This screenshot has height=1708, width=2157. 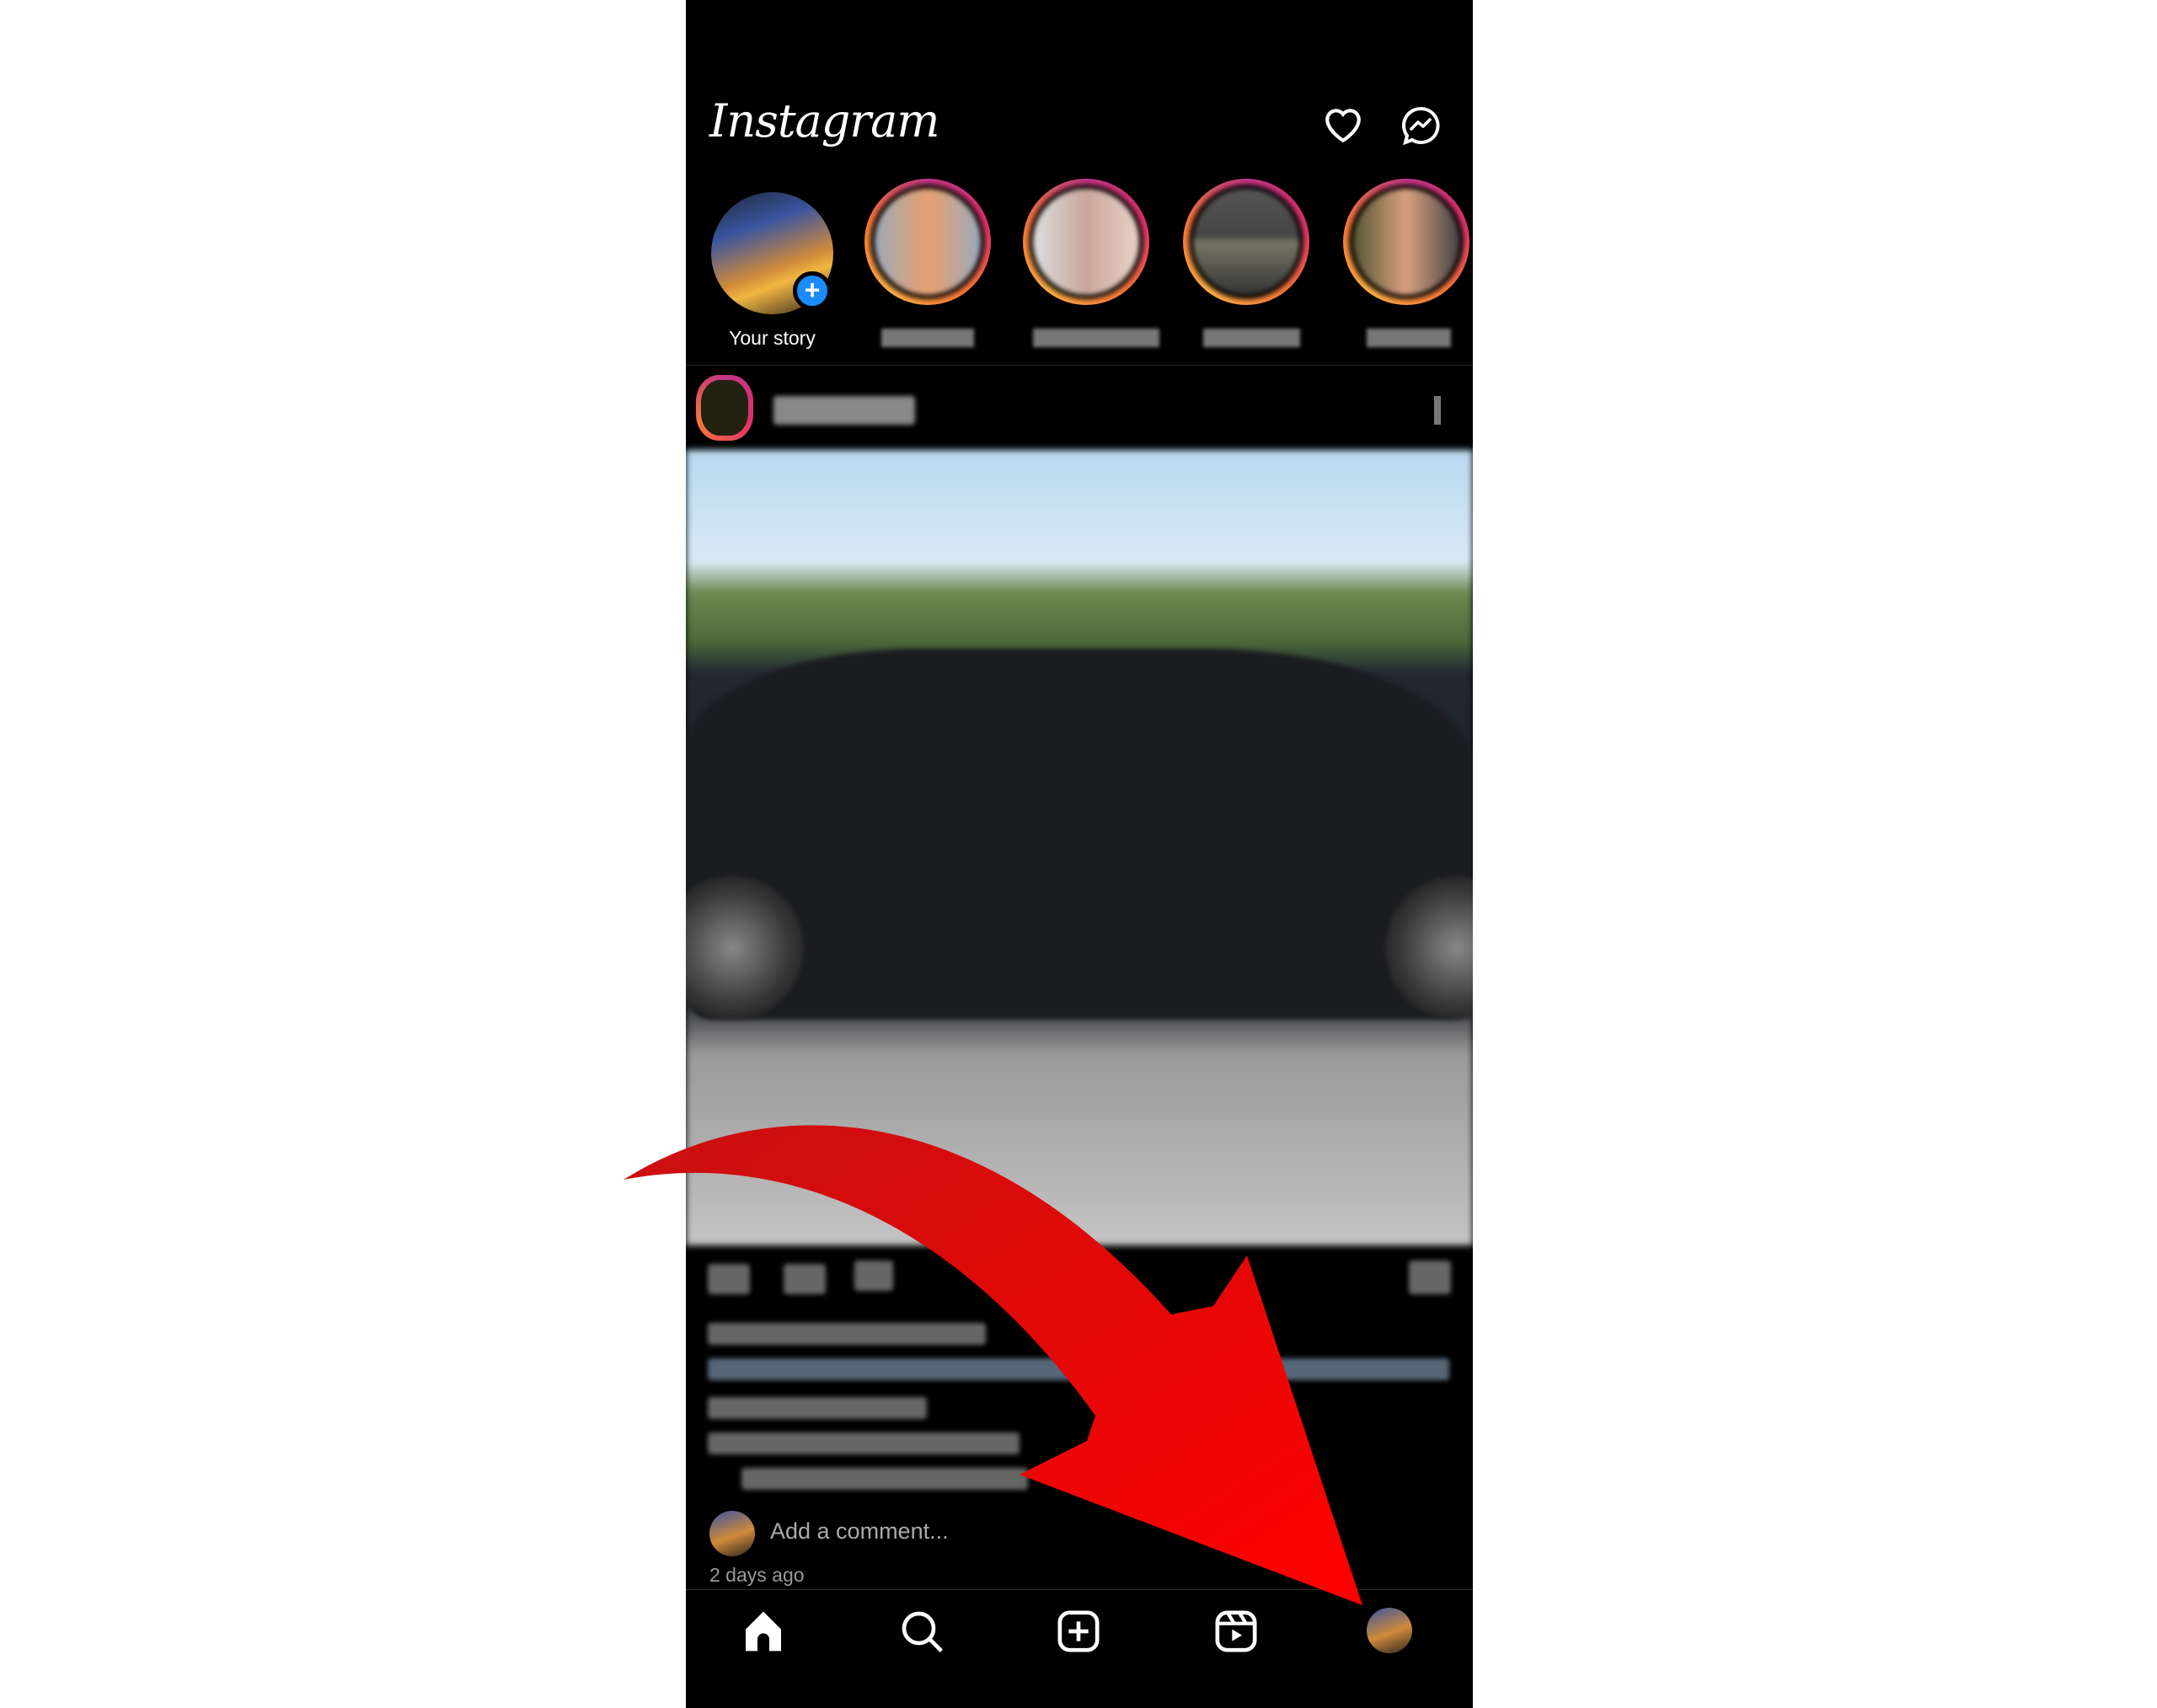 What do you see at coordinates (993, 1365) in the screenshot?
I see `annotation-arrow` at bounding box center [993, 1365].